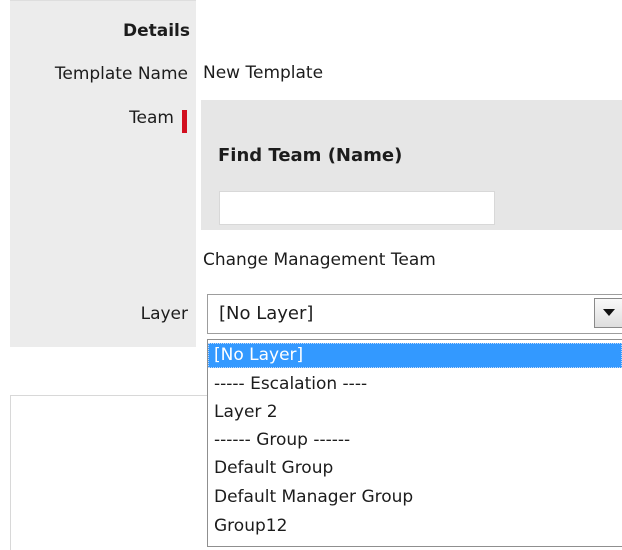 The image size is (622, 550). Describe the element at coordinates (156, 31) in the screenshot. I see `section-title: Details` at that location.